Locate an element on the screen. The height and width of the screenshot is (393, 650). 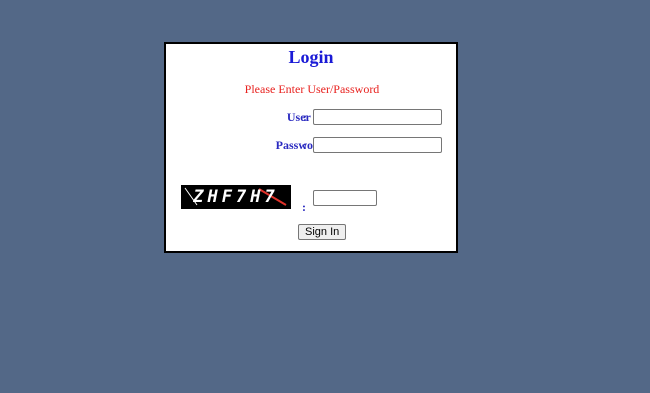
captcha-text: ZHF7H7 is located at coordinates (236, 197).